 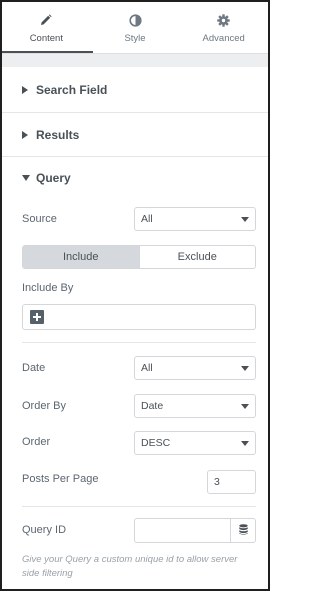 I want to click on source-label: Source, so click(x=39, y=219).